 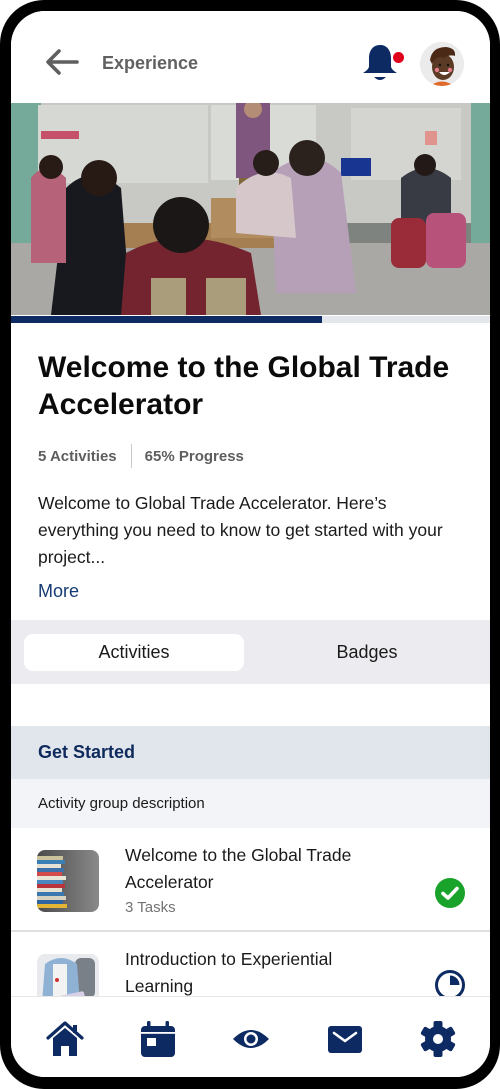 What do you see at coordinates (121, 803) in the screenshot?
I see `activity-group-description: Activity group description` at bounding box center [121, 803].